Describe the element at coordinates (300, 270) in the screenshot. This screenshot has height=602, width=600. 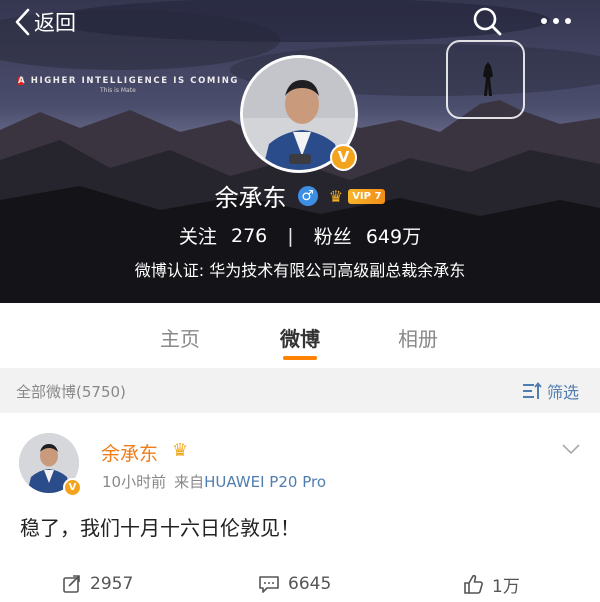
I see `verification-text: 微博认证: 华为技术有限公司高级副总裁余承东` at that location.